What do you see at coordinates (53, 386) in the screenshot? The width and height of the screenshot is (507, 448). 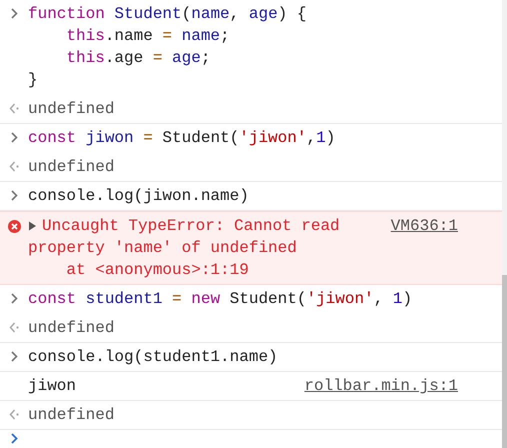 I see `log-message: jiwon` at bounding box center [53, 386].